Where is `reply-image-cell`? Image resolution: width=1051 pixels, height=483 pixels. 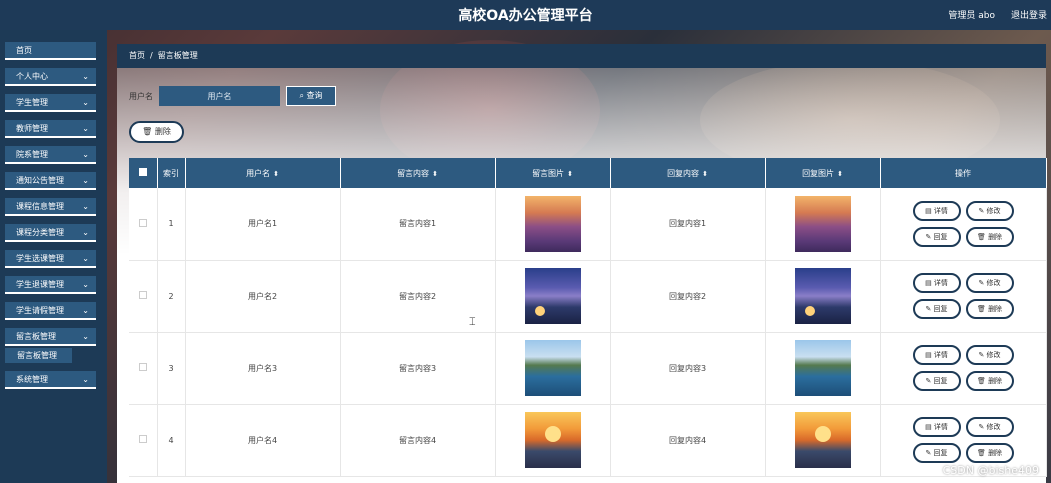
reply-image-cell is located at coordinates (823, 296).